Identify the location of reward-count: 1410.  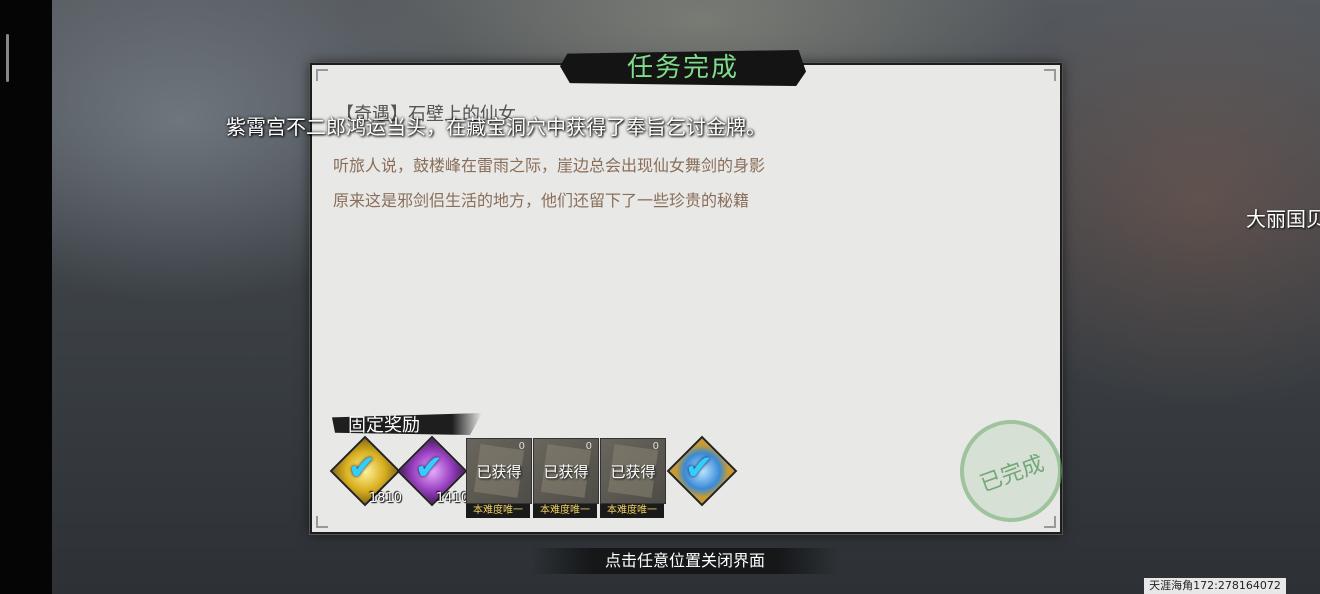
(452, 498).